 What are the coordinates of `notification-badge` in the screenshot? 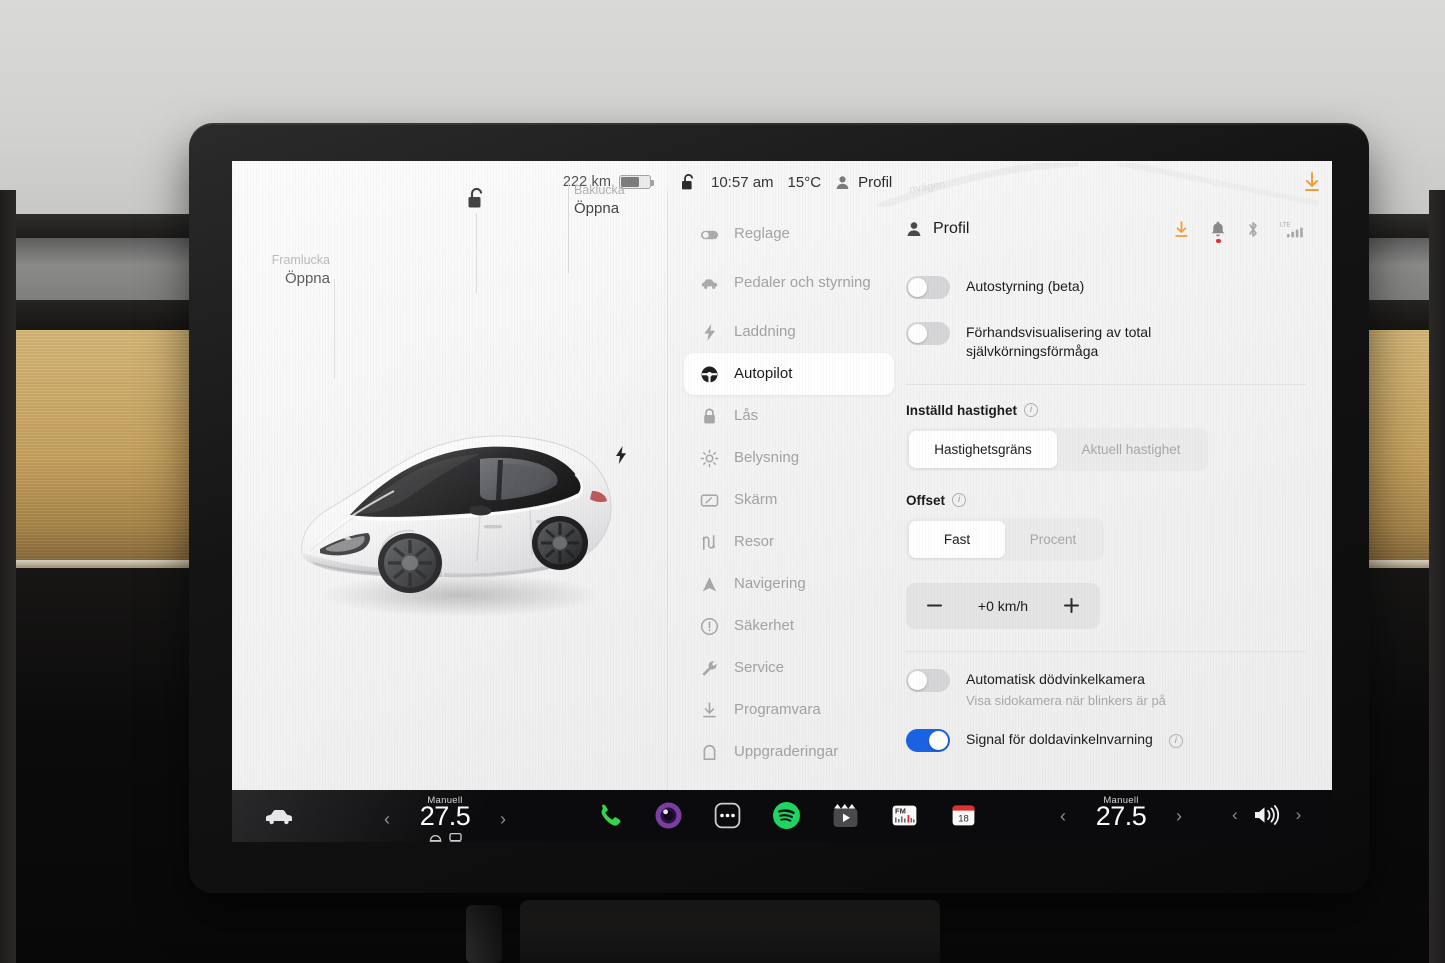 It's located at (1218, 240).